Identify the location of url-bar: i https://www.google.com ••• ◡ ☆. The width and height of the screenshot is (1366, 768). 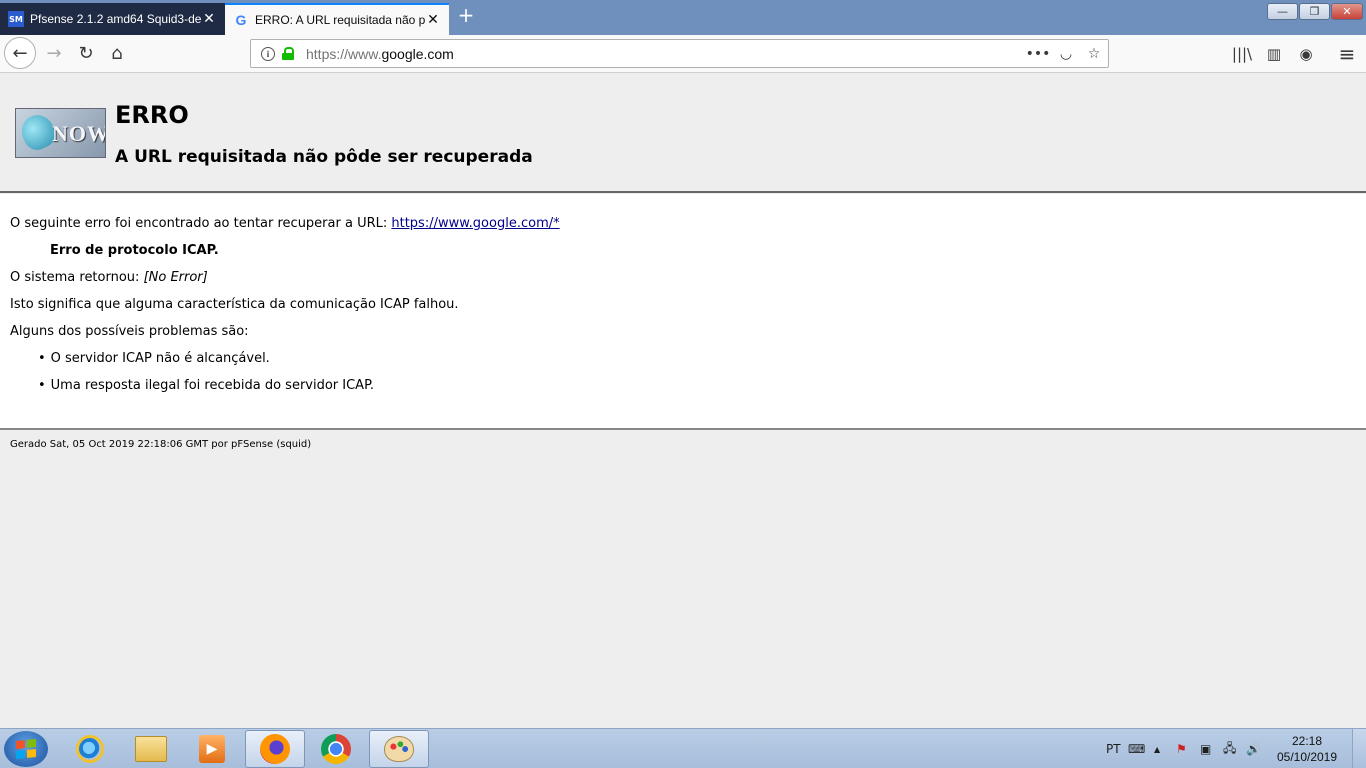
(679, 53).